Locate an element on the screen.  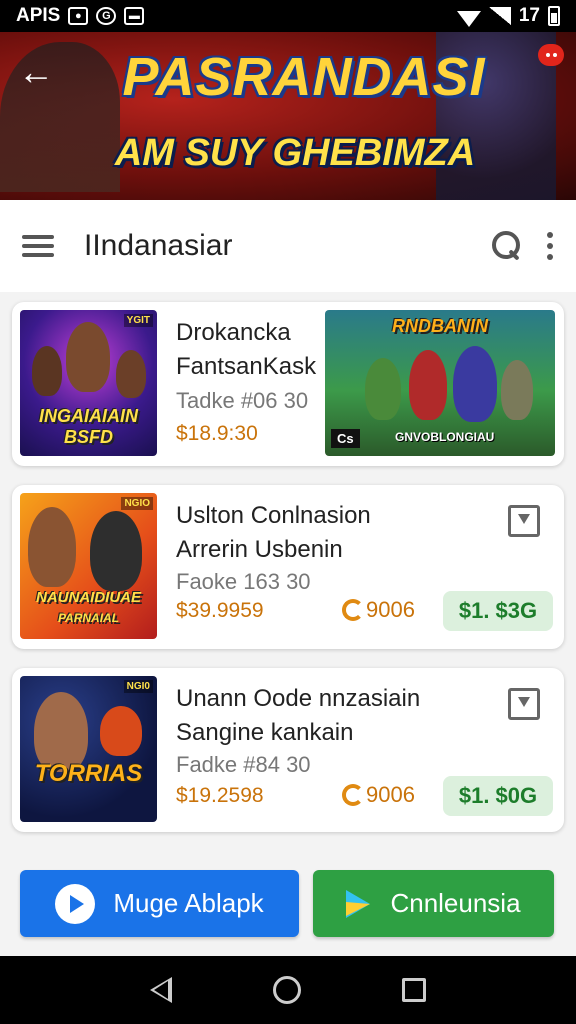
status-bar: APIS ● G ▬ 17 is located at coordinates (288, 16).